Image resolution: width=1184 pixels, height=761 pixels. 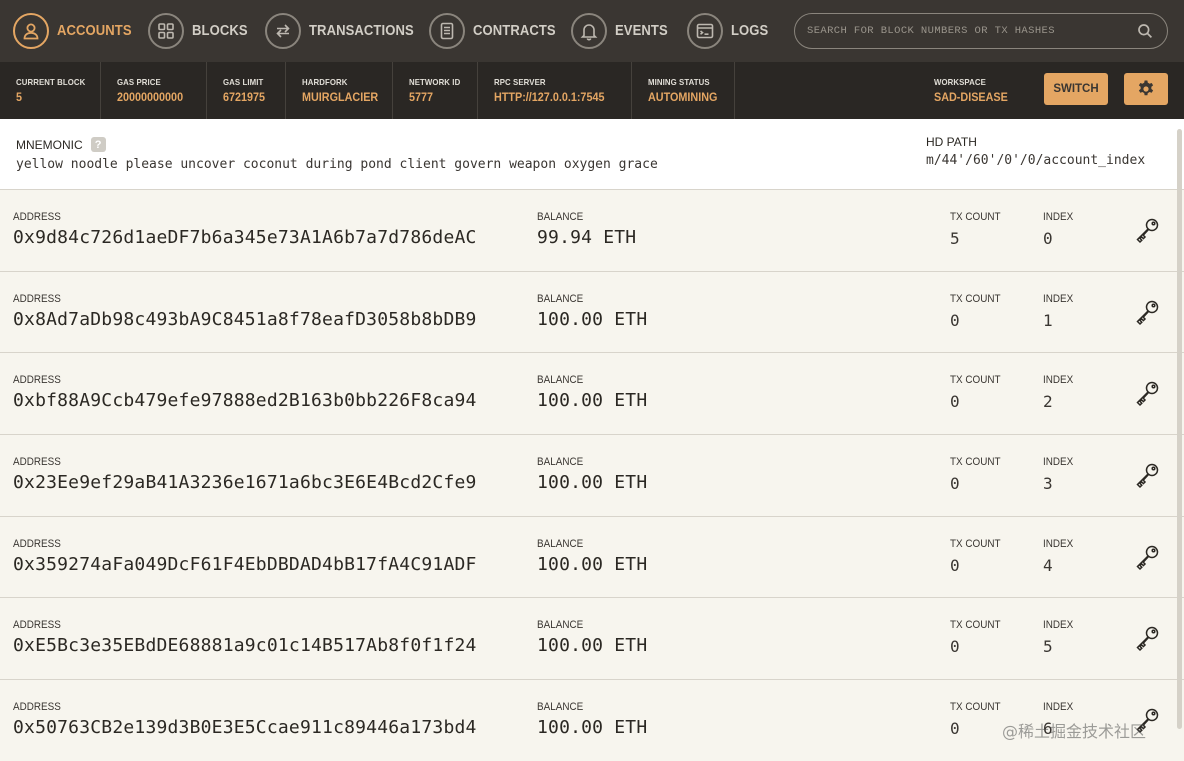 What do you see at coordinates (1036, 160) in the screenshot?
I see `hd-path-value: m/44'/60'/0'/0/account_index` at bounding box center [1036, 160].